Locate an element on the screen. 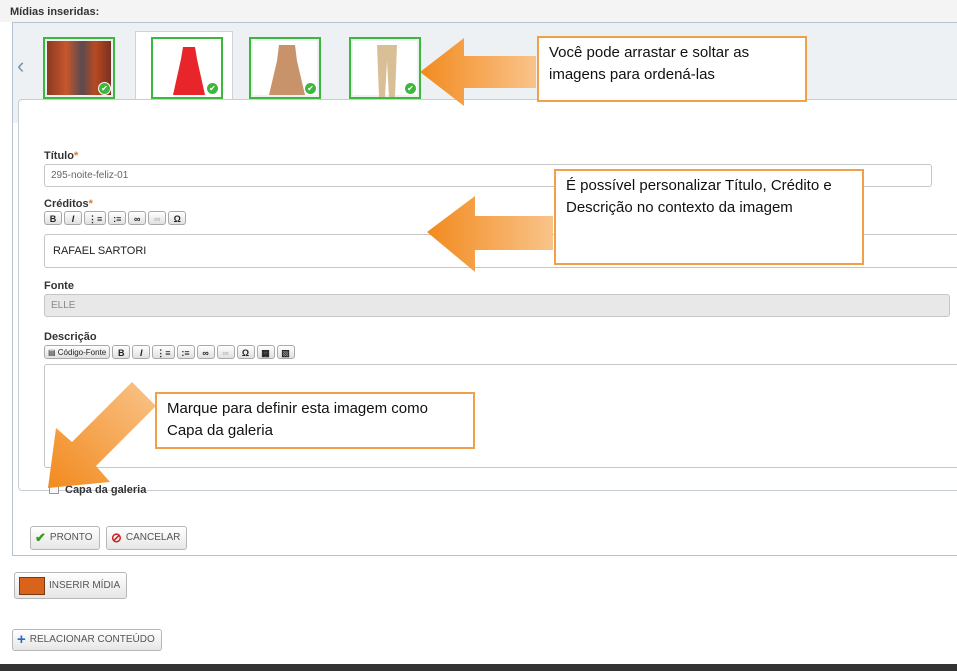  callout-arrow-drag is located at coordinates (478, 72).